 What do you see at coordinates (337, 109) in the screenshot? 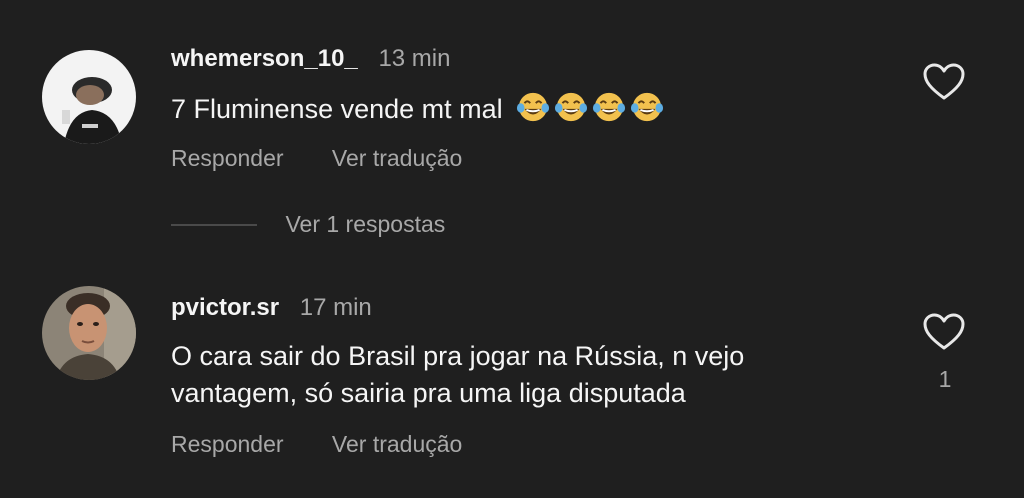
I see `comment-body: 7 Fluminense vende mt mal` at bounding box center [337, 109].